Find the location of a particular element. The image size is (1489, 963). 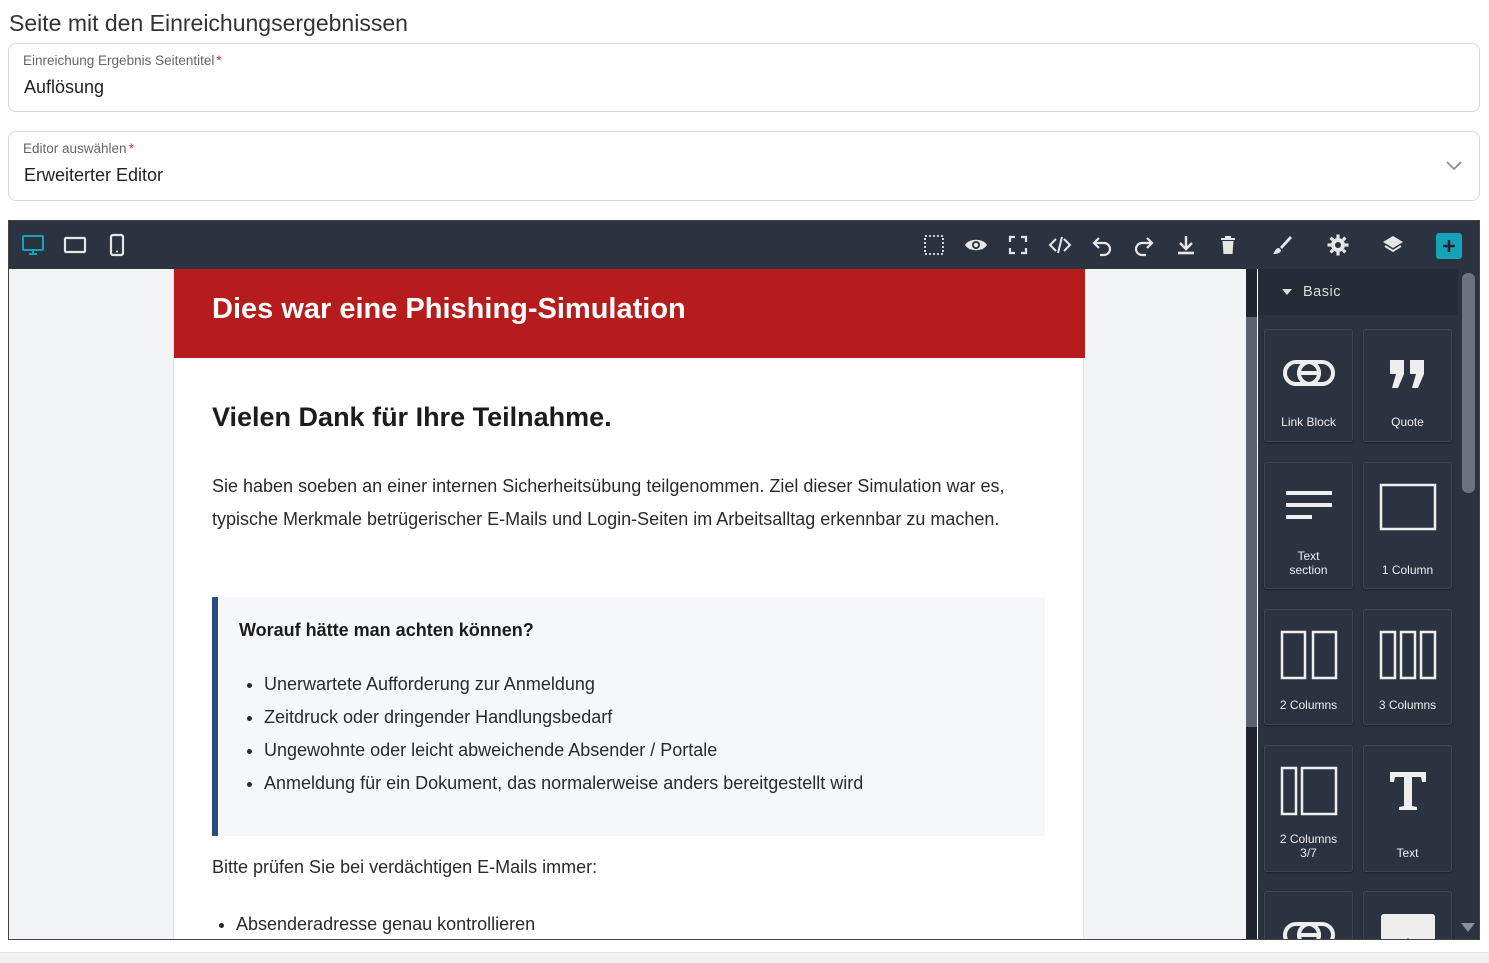

add-block-icon is located at coordinates (1449, 246).